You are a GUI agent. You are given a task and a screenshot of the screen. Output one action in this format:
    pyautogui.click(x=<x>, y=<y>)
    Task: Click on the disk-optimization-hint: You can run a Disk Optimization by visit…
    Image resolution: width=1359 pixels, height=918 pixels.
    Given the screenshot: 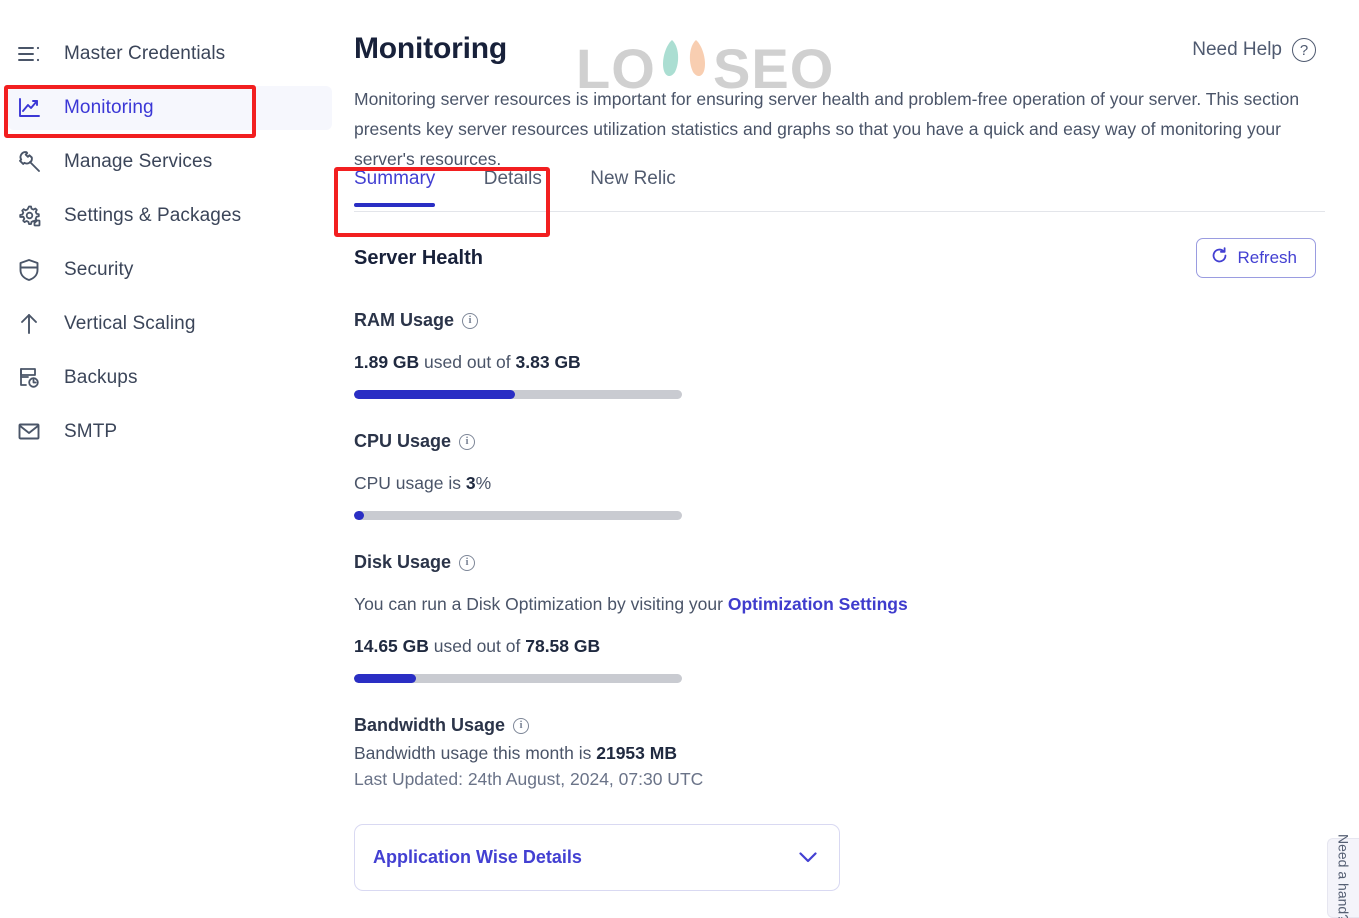 What is the action you would take?
    pyautogui.click(x=839, y=604)
    